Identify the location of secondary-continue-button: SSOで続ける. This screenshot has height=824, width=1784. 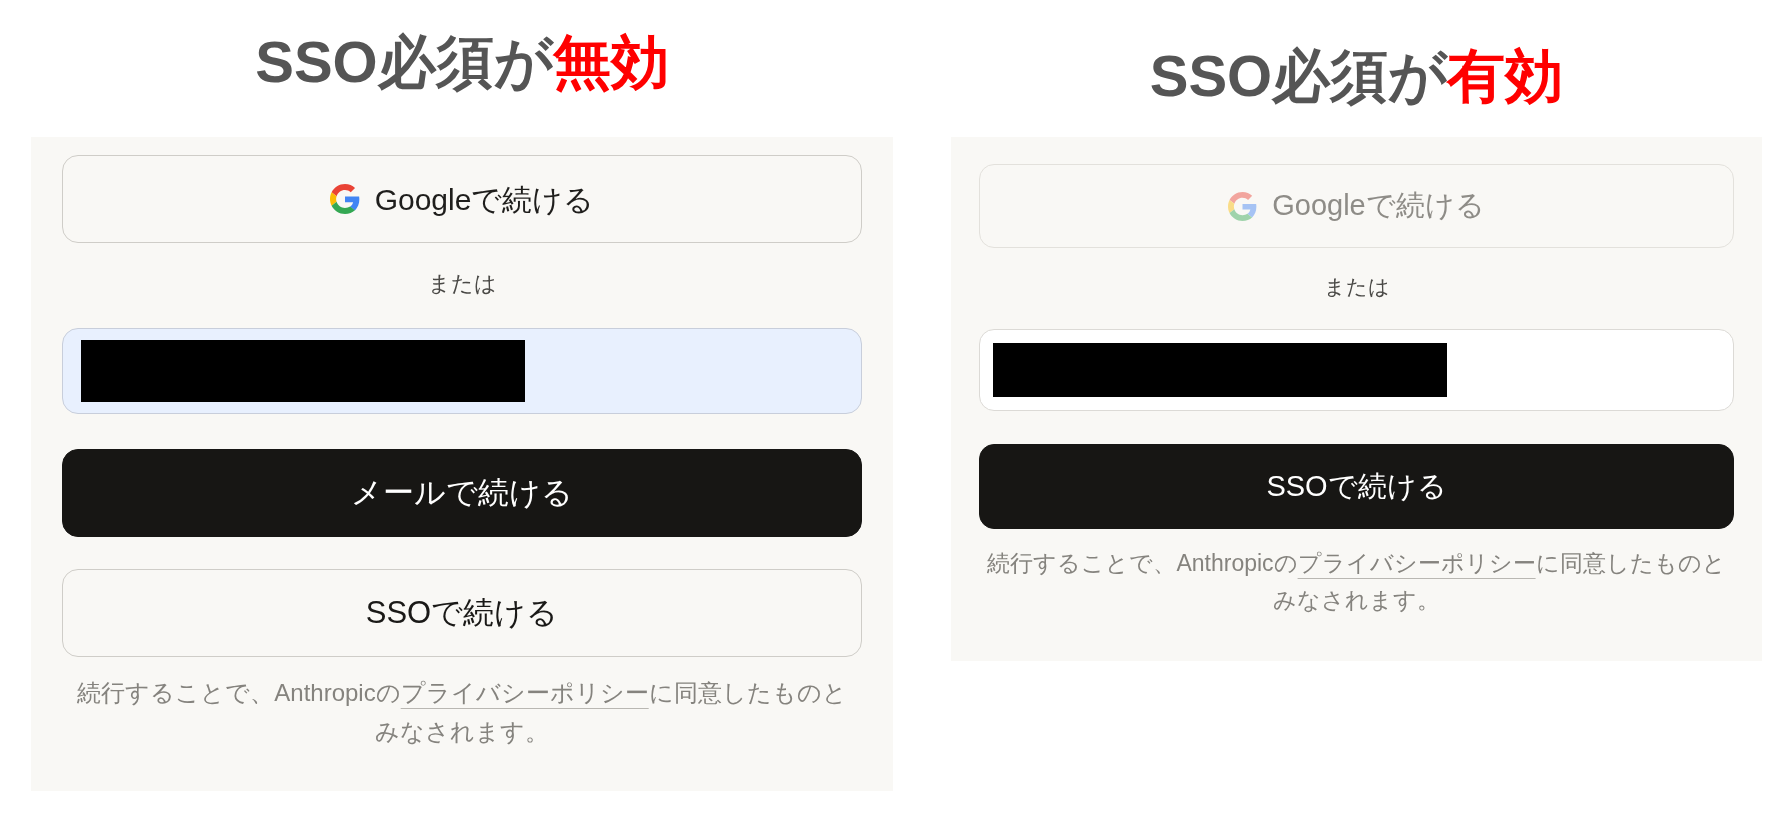
(462, 613).